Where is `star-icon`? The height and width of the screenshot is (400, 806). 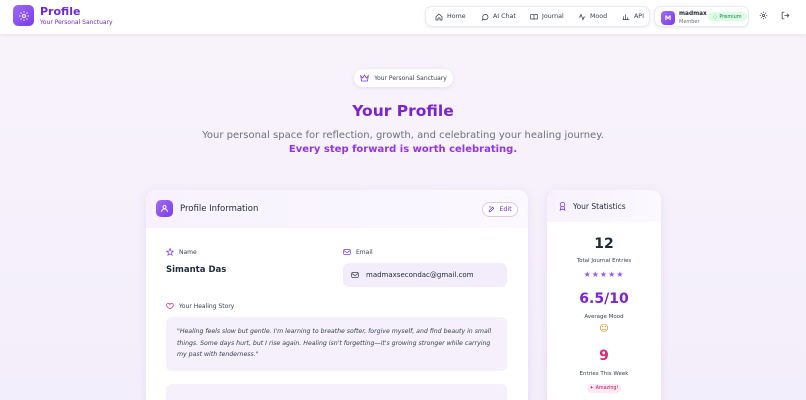
star-icon is located at coordinates (170, 252).